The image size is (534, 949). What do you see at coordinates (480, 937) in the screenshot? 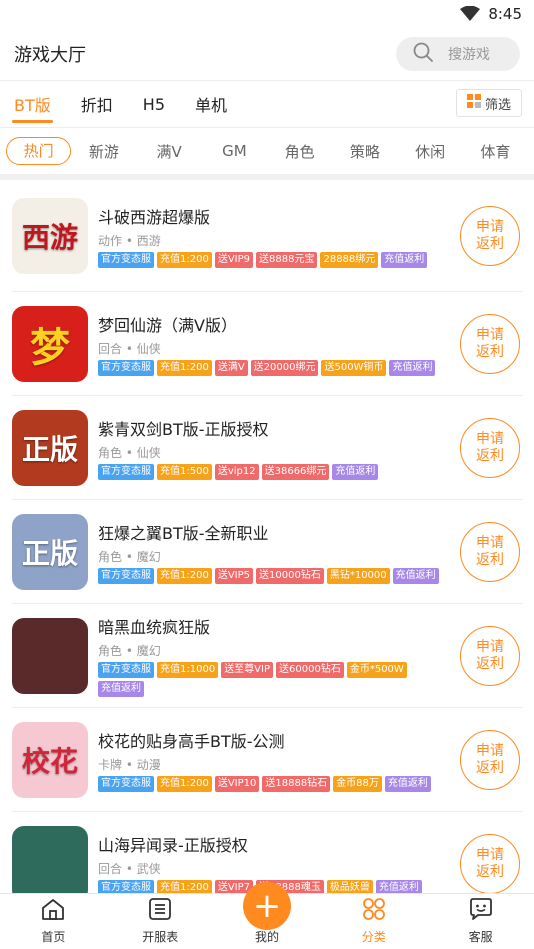
I see `nav-service-label: 客服` at bounding box center [480, 937].